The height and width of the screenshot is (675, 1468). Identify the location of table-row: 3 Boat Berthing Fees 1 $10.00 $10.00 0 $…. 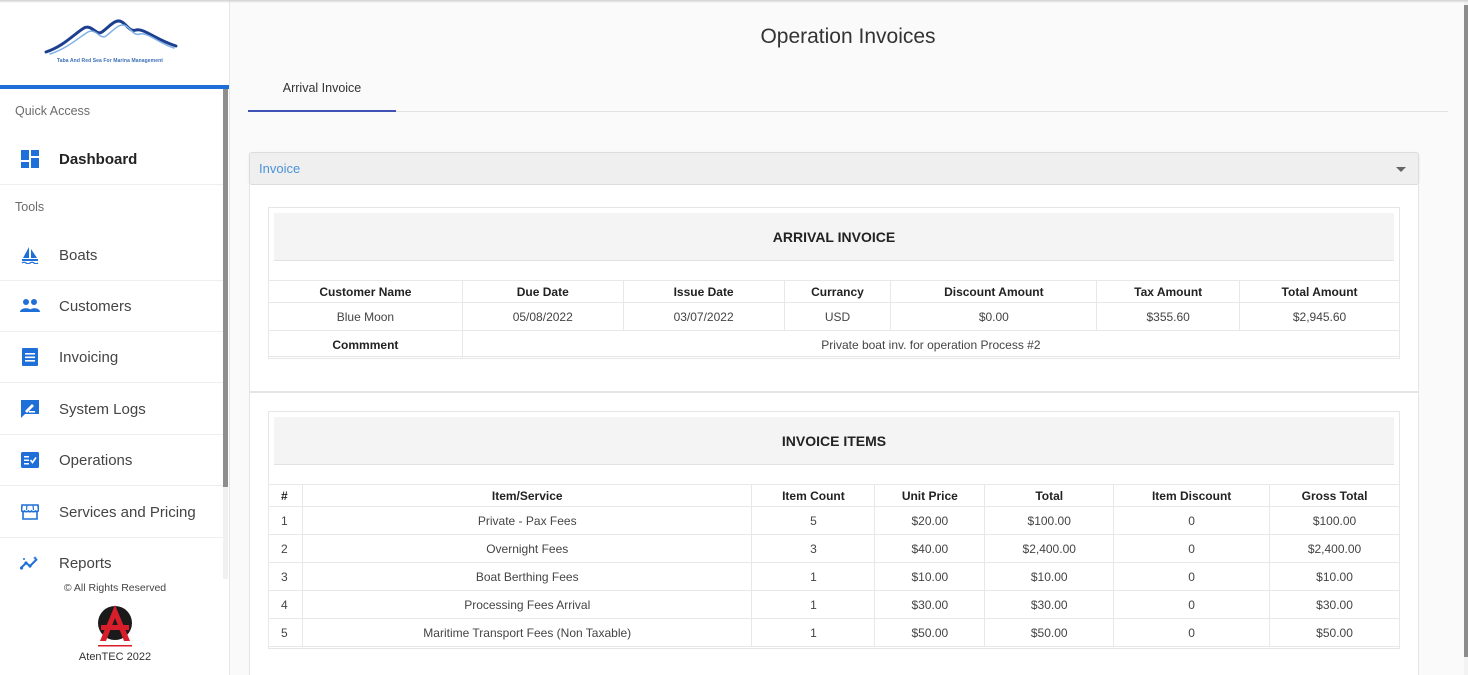
(834, 576).